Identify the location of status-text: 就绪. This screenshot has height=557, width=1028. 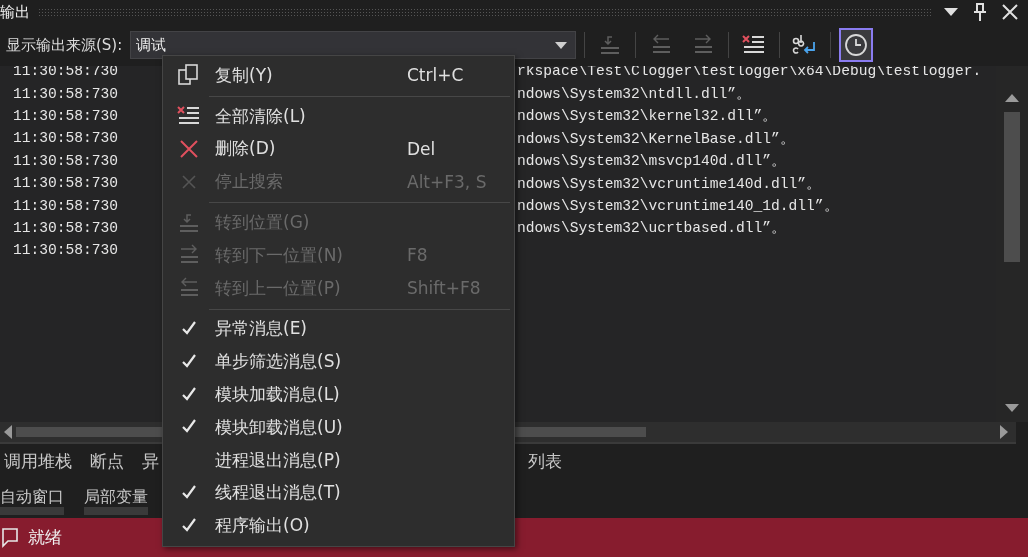
(45, 537).